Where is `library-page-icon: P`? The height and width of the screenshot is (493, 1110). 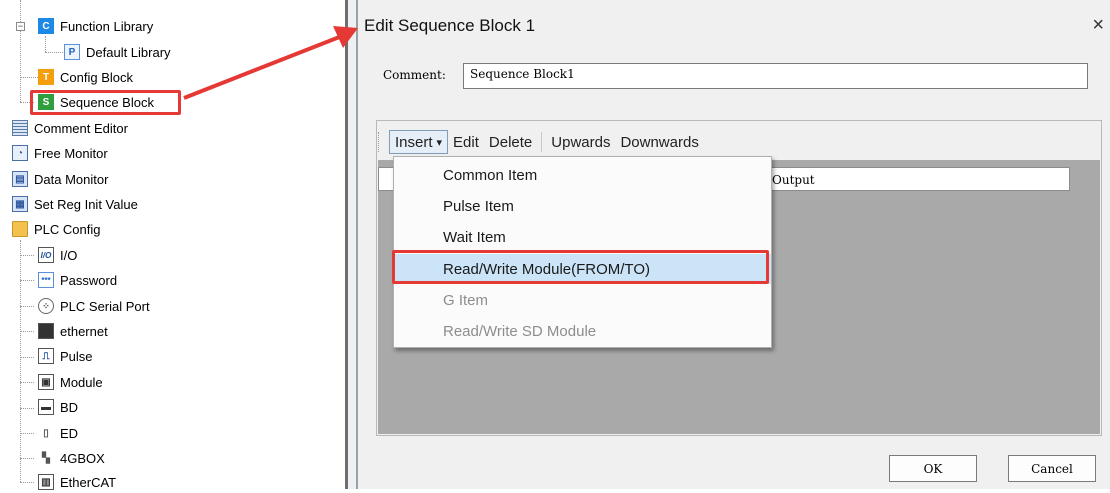
library-page-icon: P is located at coordinates (72, 52).